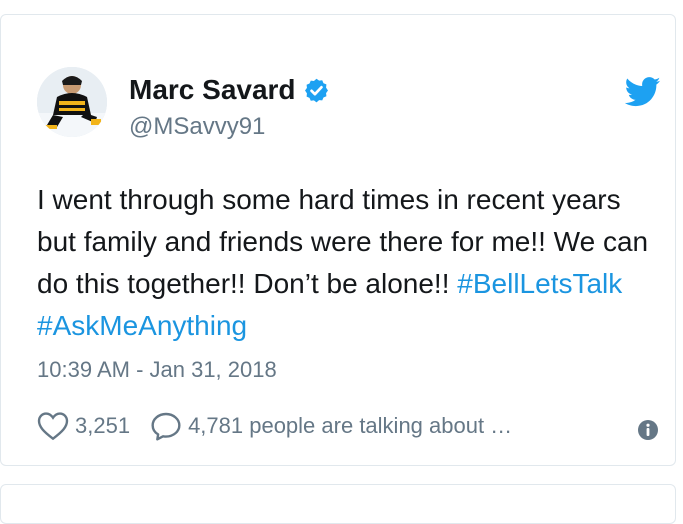  What do you see at coordinates (142, 325) in the screenshot?
I see `hashtag-link: #AskMeAnything` at bounding box center [142, 325].